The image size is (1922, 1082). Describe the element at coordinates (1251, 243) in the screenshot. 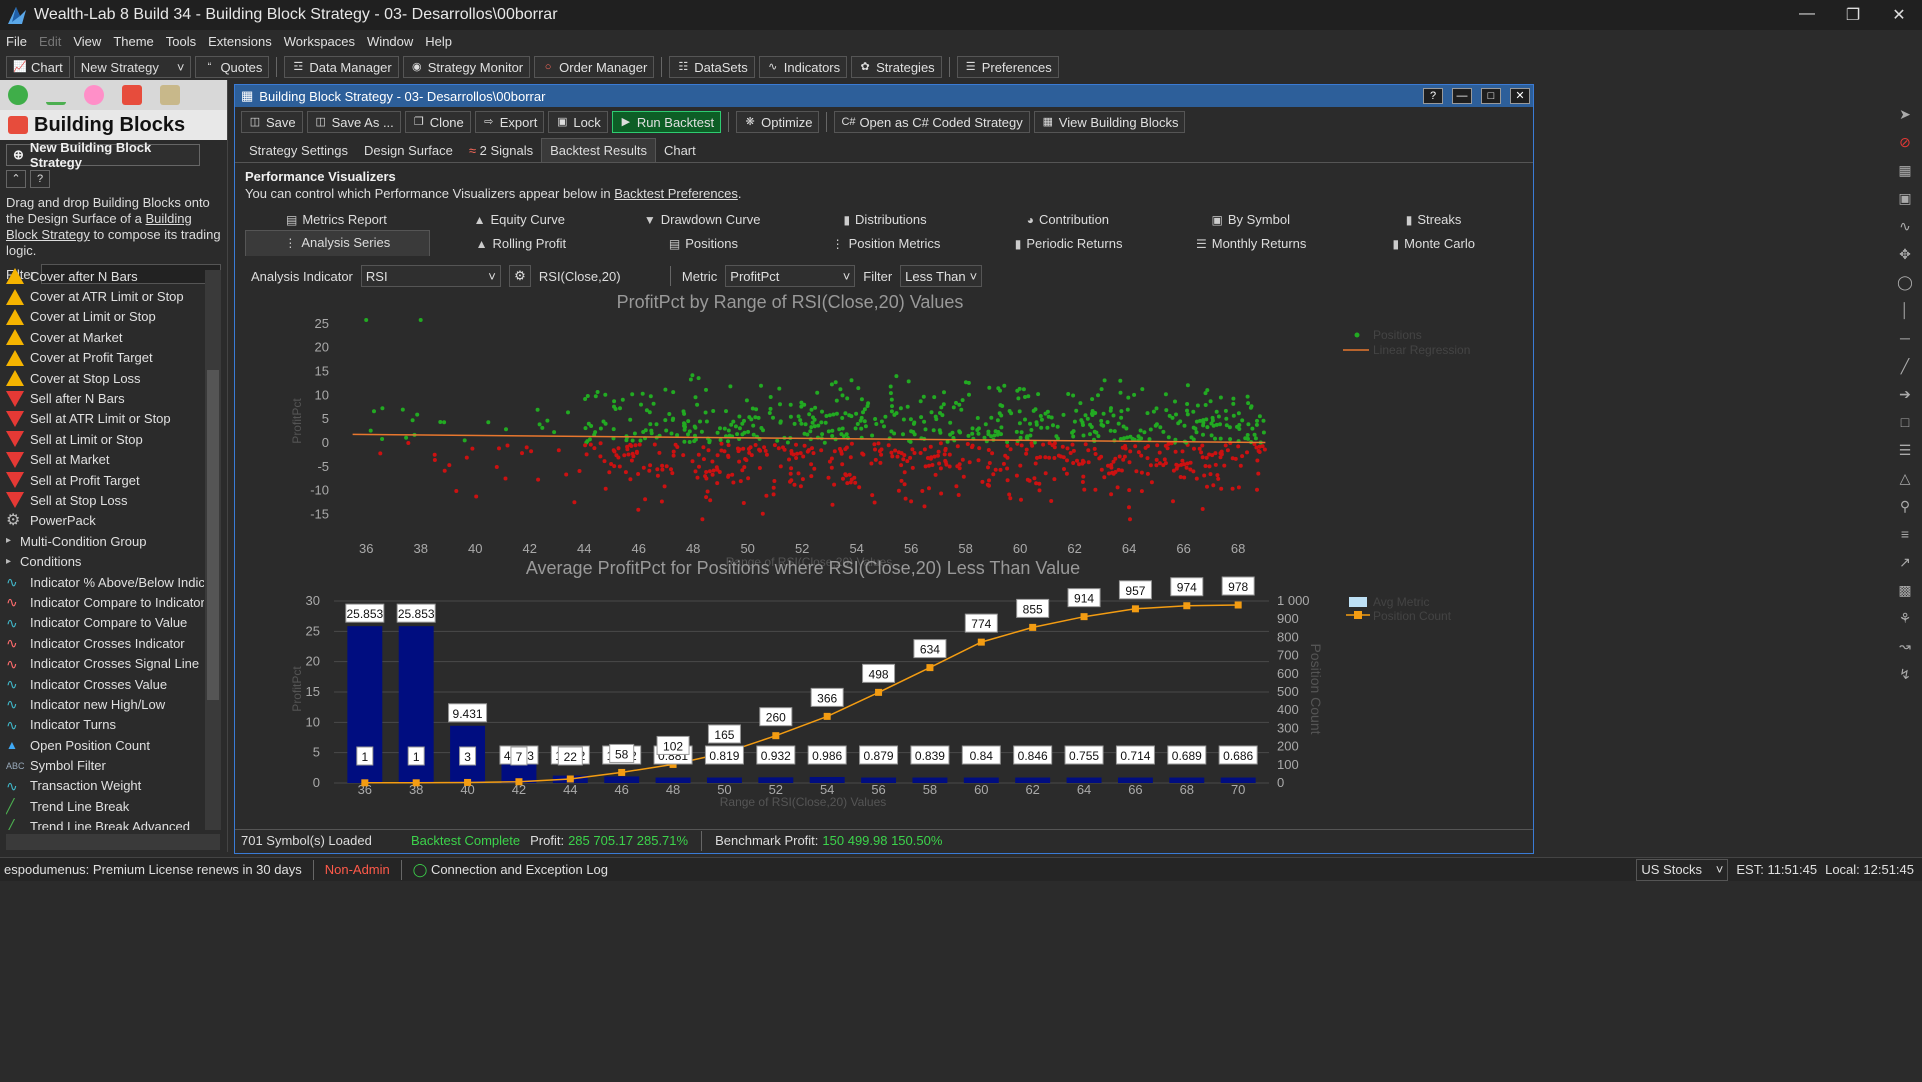

I see `visualizer-tab-monthly-returns: ☰ Monthly Returns` at that location.